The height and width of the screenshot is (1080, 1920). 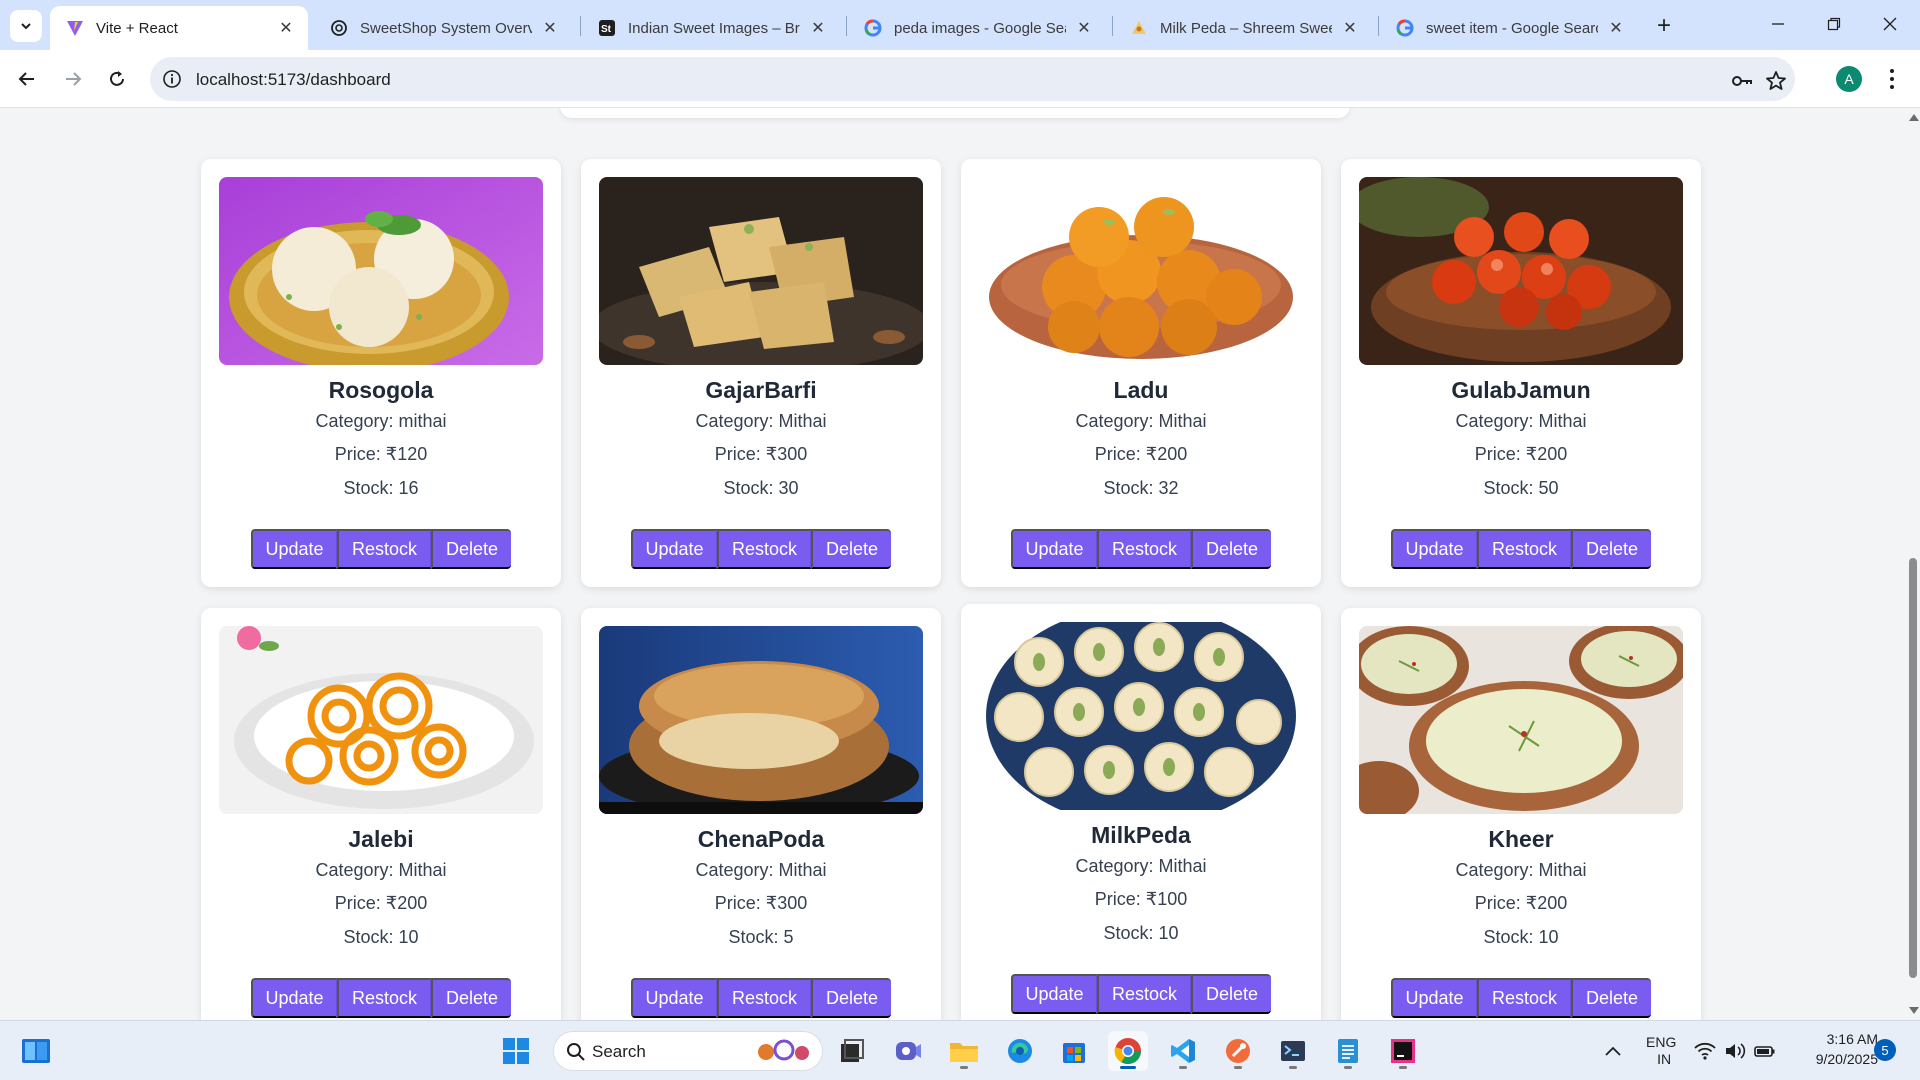 I want to click on windows-start-icon, so click(x=516, y=1051).